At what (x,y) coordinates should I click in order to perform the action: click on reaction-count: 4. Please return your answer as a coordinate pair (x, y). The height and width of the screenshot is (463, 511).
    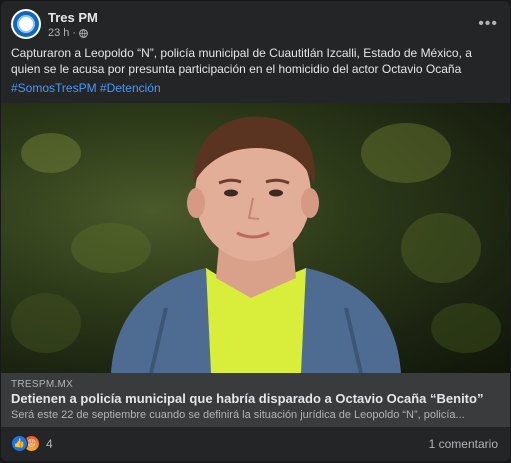
    Looking at the image, I should click on (49, 443).